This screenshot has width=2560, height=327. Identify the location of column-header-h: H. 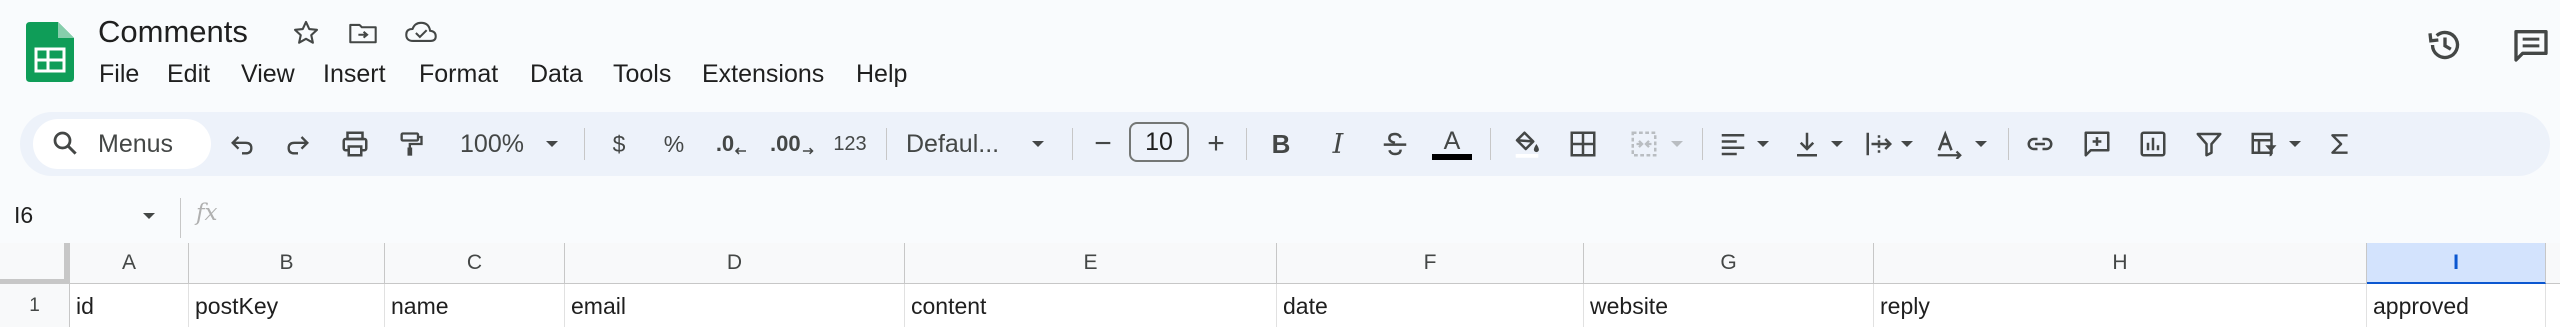
(2120, 263).